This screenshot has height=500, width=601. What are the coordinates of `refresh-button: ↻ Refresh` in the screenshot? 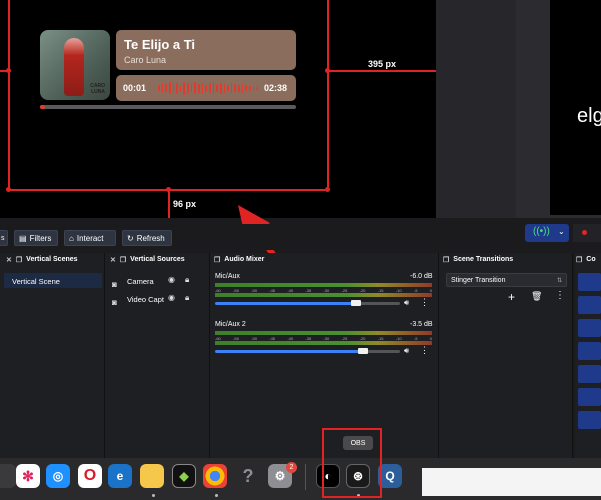 It's located at (147, 238).